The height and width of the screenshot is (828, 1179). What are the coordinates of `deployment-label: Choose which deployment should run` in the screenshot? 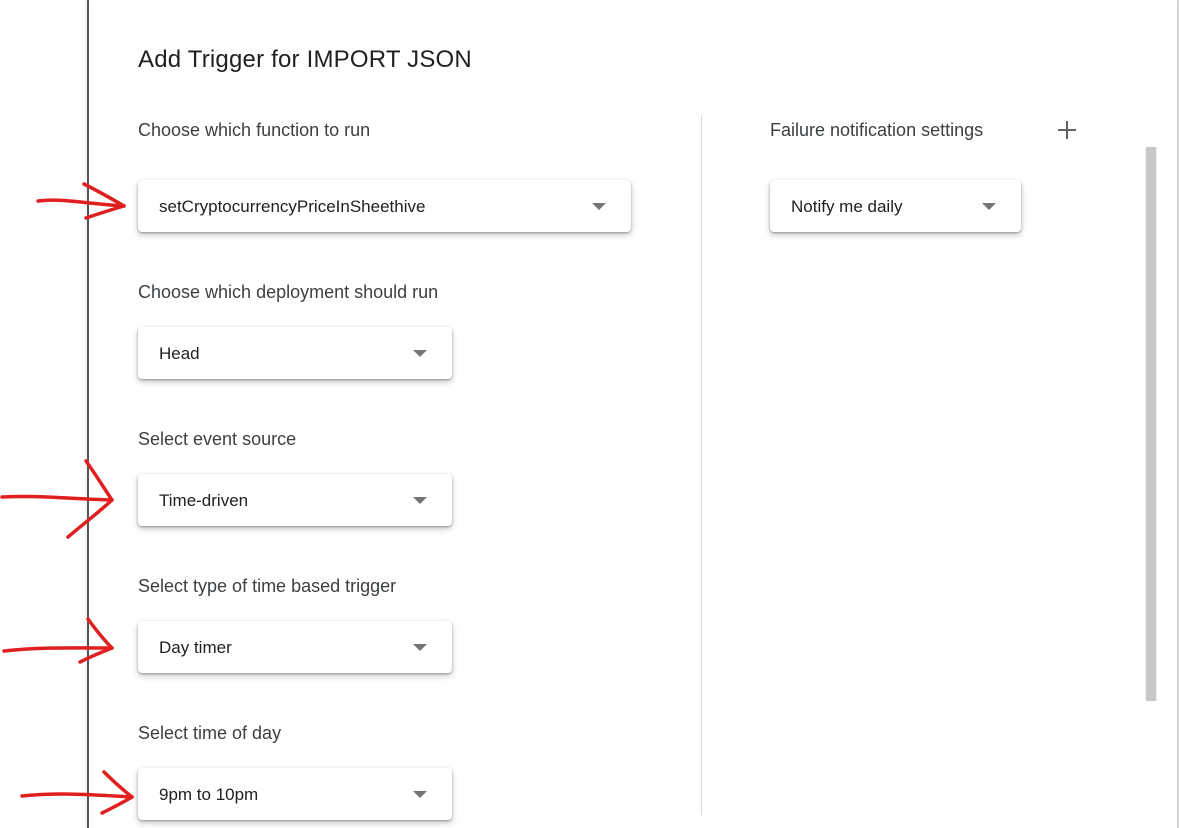 It's located at (288, 292).